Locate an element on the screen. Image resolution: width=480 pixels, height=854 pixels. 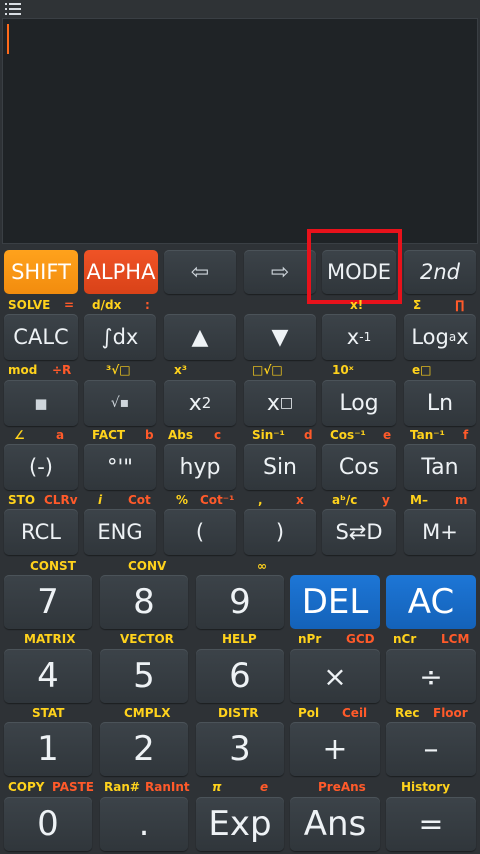
label-arctan: Tan⁻¹ is located at coordinates (427, 435).